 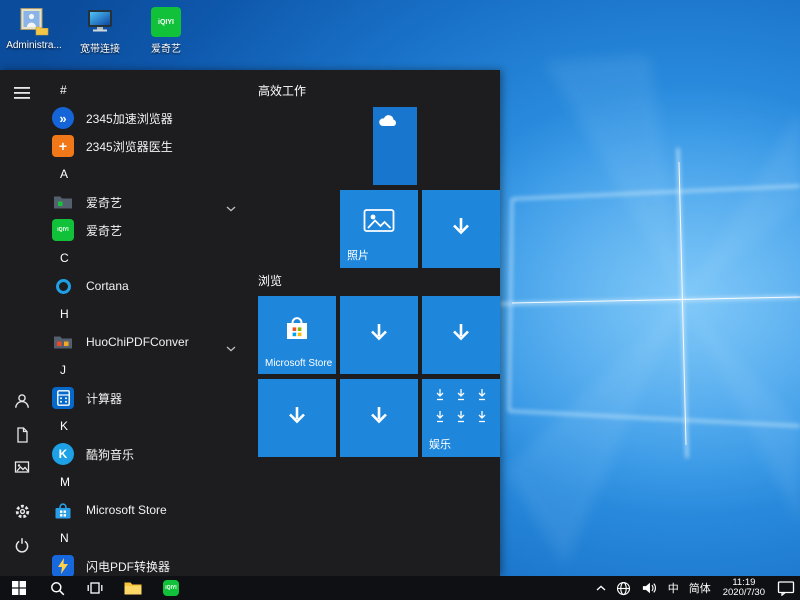 I want to click on tile-group-title: 浏览, so click(x=270, y=280).